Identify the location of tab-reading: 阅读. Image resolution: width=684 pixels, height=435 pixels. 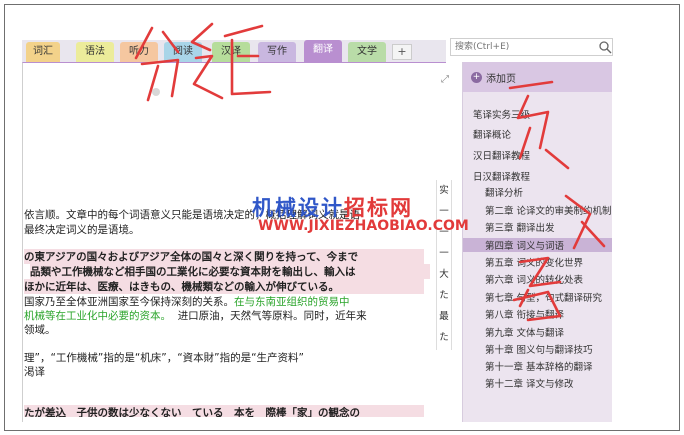
(183, 52).